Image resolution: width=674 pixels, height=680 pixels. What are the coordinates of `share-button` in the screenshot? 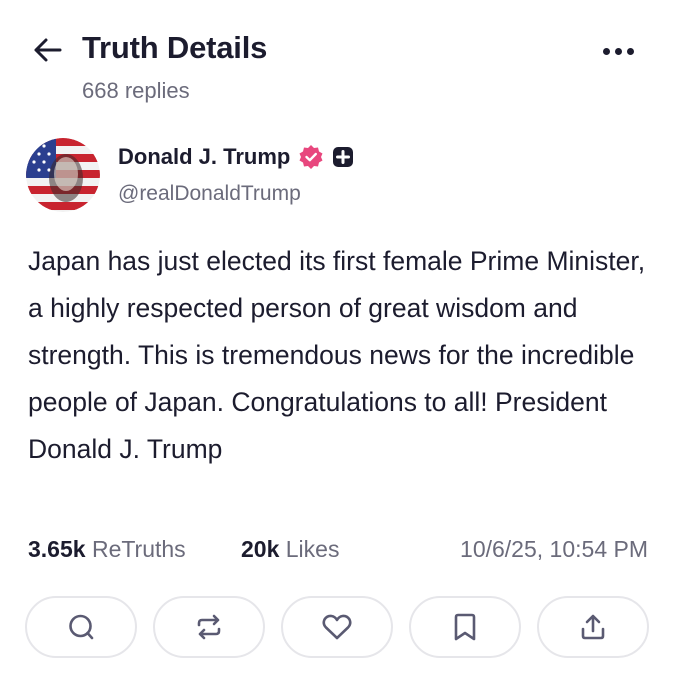 It's located at (593, 627).